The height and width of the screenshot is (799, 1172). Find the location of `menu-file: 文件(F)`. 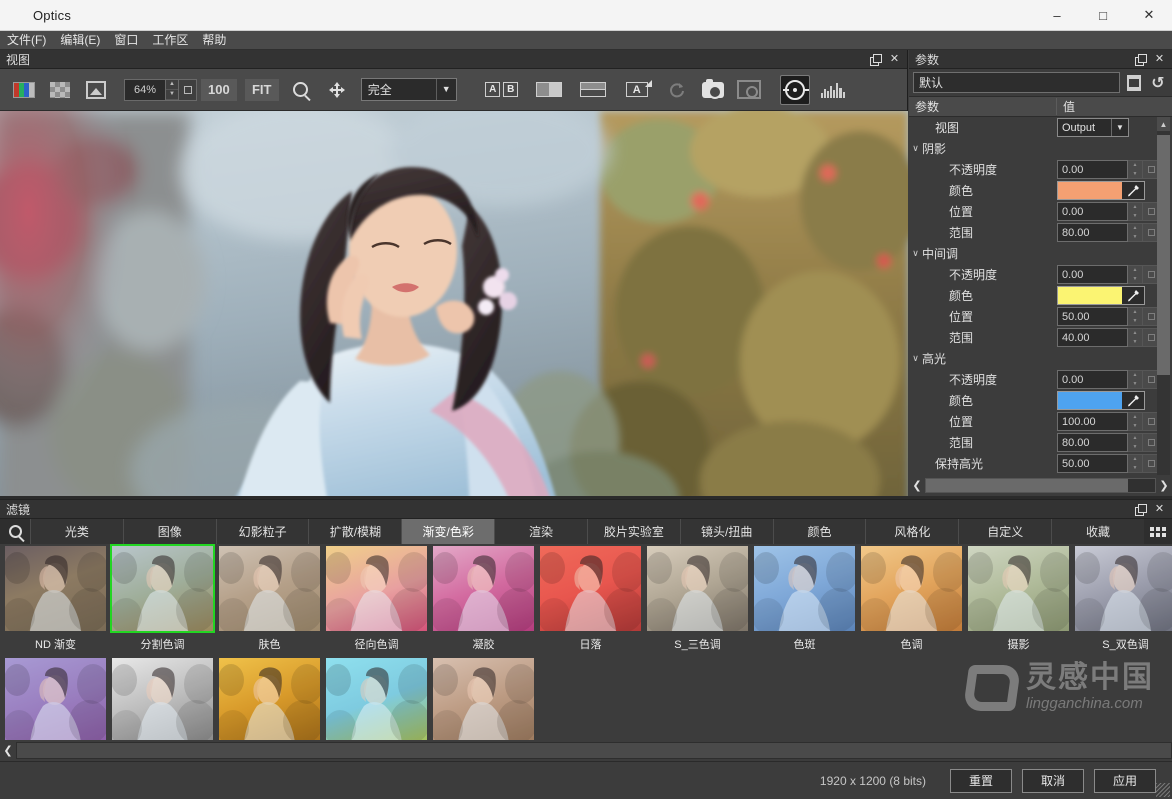

menu-file: 文件(F) is located at coordinates (26, 40).